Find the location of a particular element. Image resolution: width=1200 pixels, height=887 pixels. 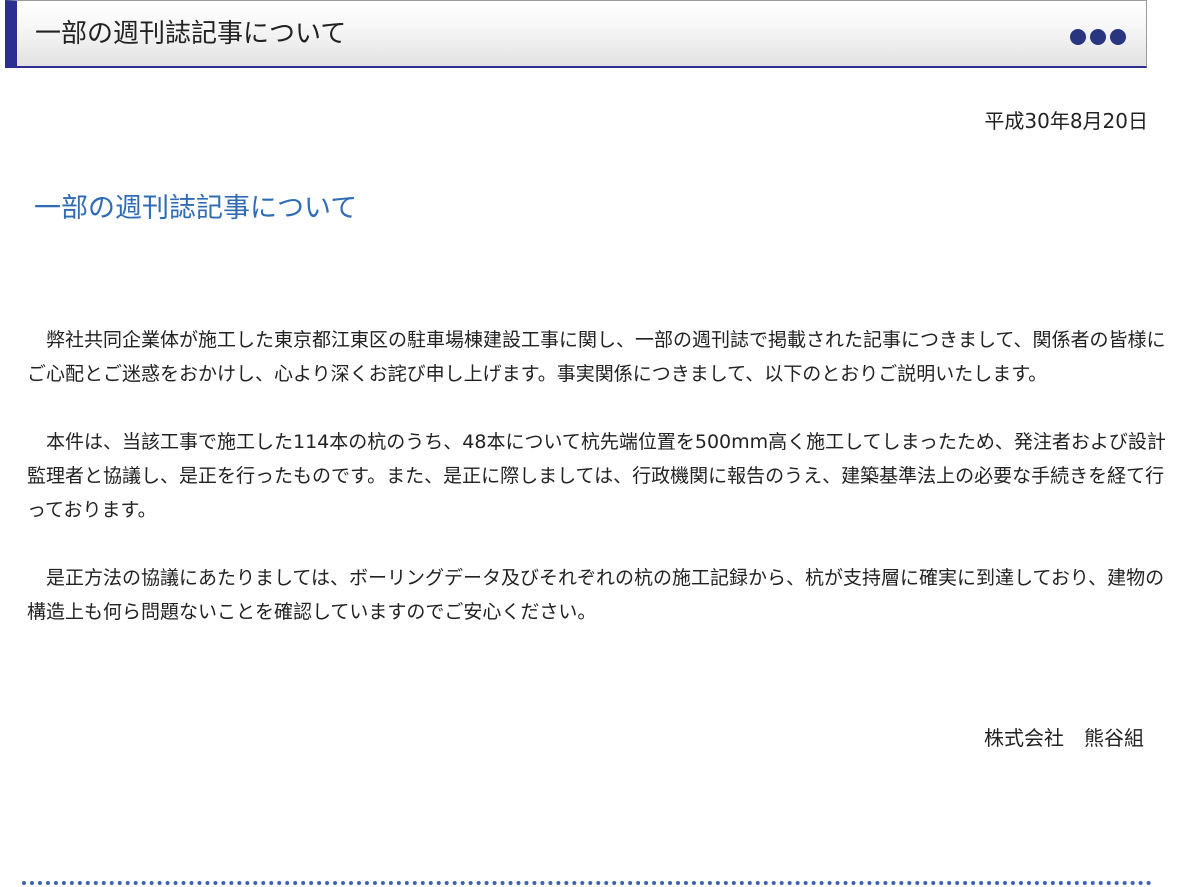

company-signature: 株式会社 熊谷組 is located at coordinates (1064, 738).